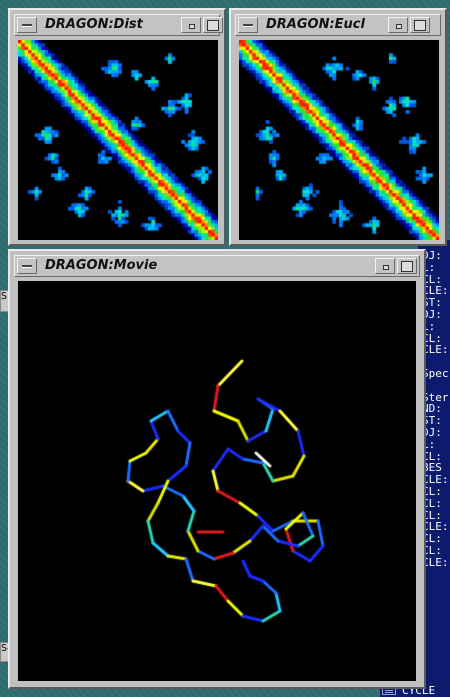 The width and height of the screenshot is (450, 697). Describe the element at coordinates (4, 296) in the screenshot. I see `desktop-fragment-top-label: S` at that location.